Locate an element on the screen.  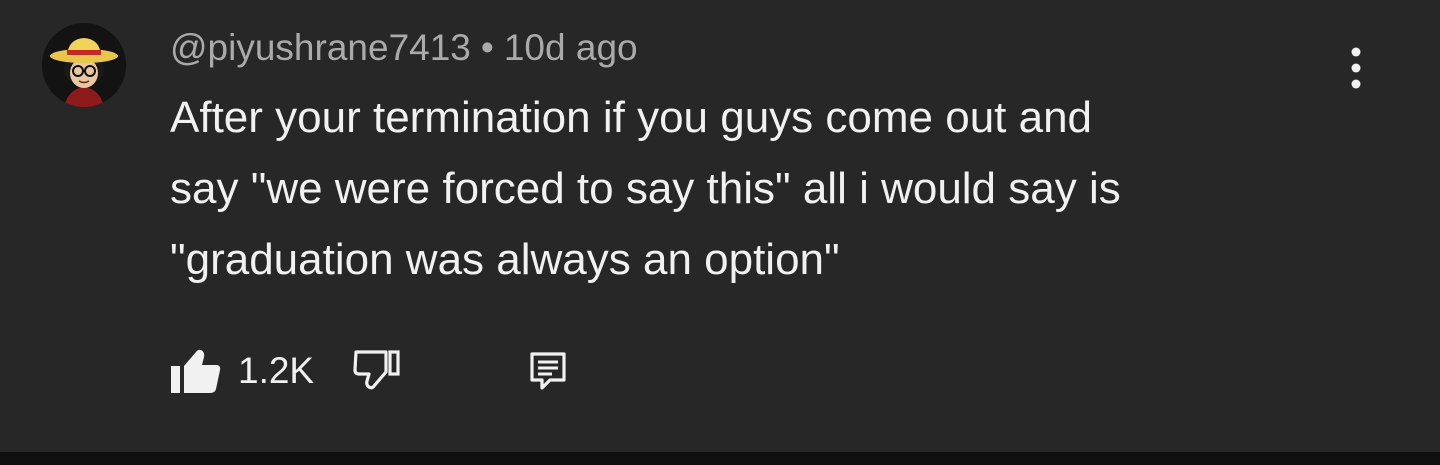
reply-button is located at coordinates (548, 371).